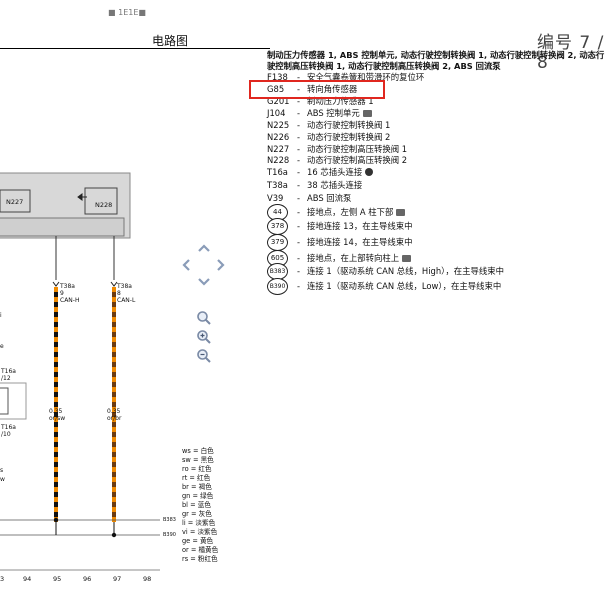  What do you see at coordinates (221, 265) in the screenshot?
I see `chevron-right-icon` at bounding box center [221, 265].